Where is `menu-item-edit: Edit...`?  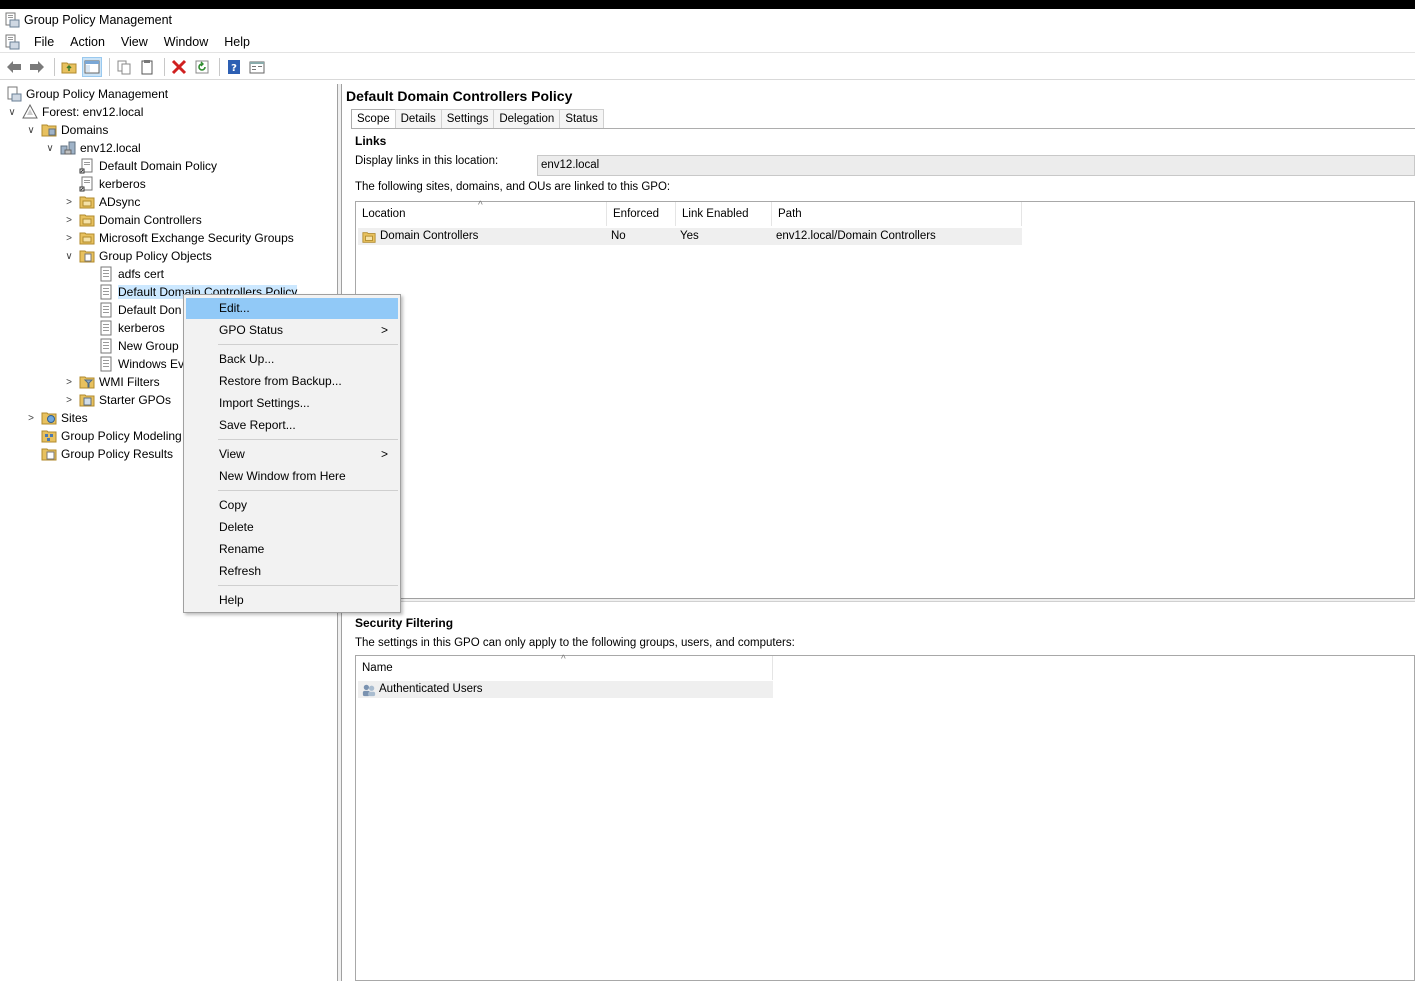 menu-item-edit: Edit... is located at coordinates (292, 308).